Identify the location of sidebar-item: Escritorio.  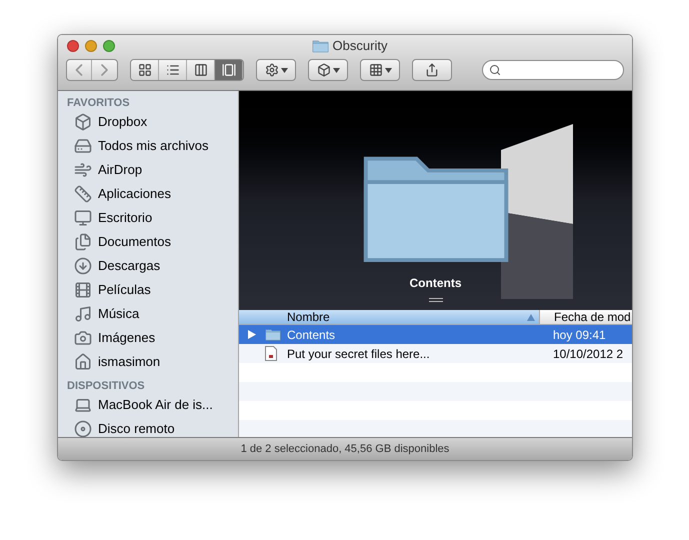
(125, 218).